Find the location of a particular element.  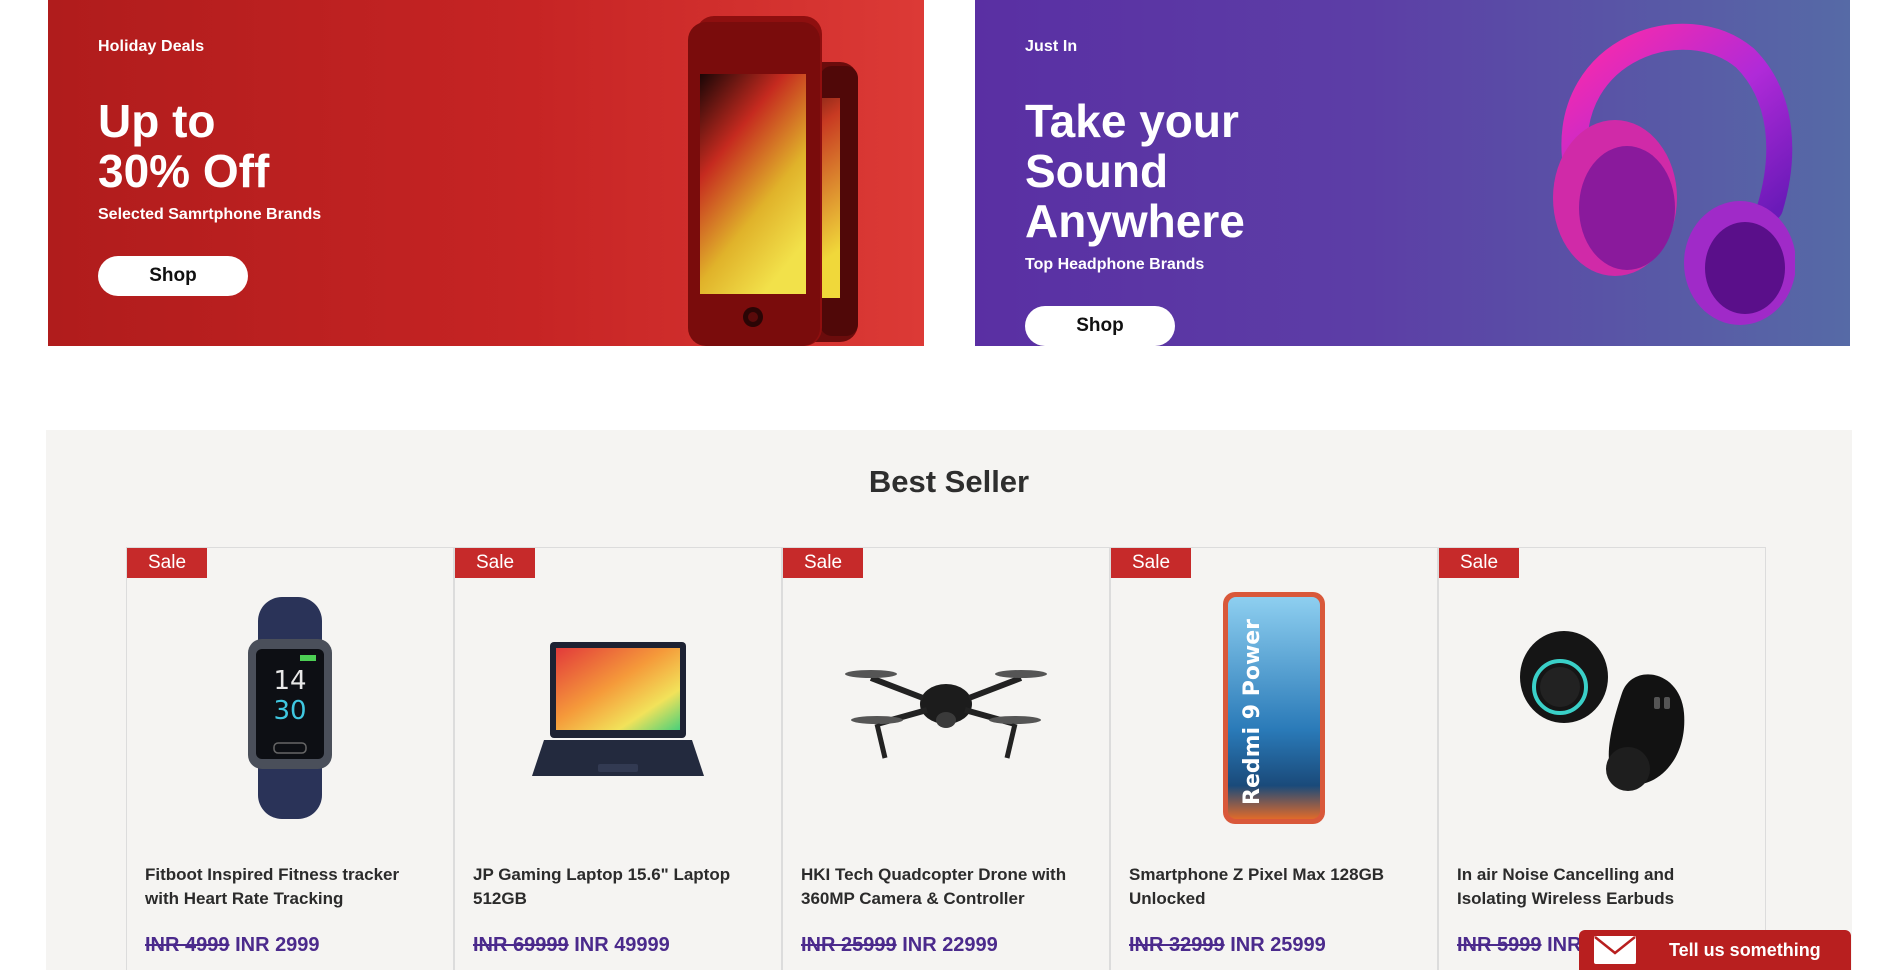

sale-price: INR 49999 is located at coordinates (622, 945).